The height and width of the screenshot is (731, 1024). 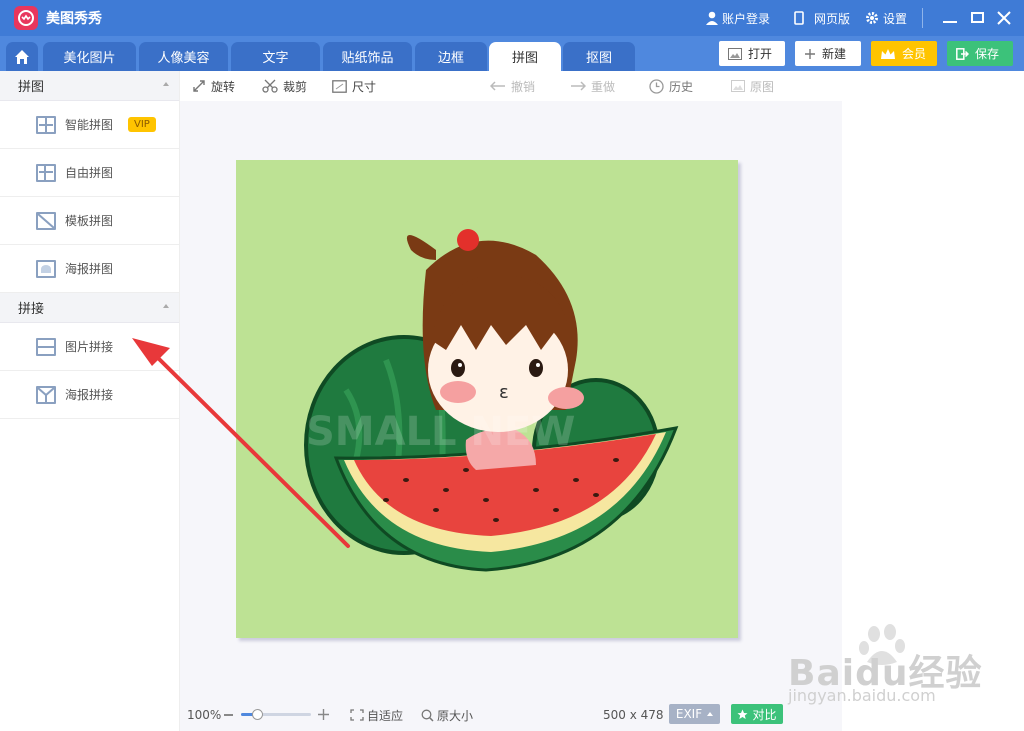 What do you see at coordinates (886, 667) in the screenshot?
I see `baidu-watermark: Baidu经验 jingyan.baidu.com` at bounding box center [886, 667].